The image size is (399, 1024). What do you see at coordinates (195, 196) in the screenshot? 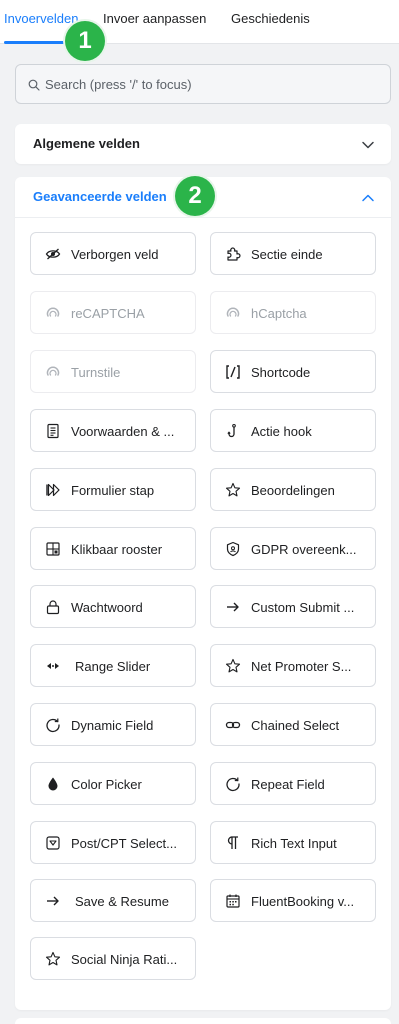
I see `step-badge-2: 2` at bounding box center [195, 196].